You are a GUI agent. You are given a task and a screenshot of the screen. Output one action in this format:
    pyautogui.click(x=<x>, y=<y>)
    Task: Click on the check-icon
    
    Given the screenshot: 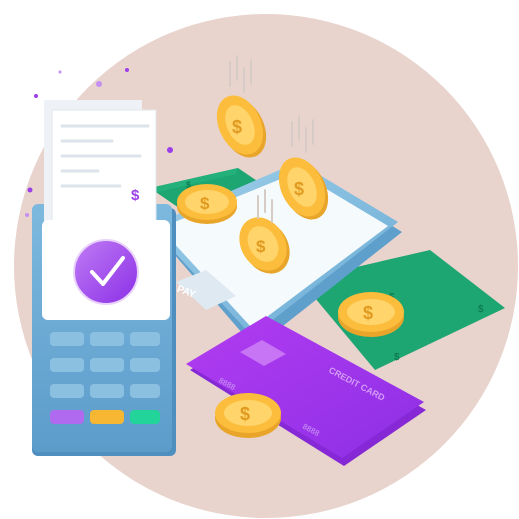 What is the action you would take?
    pyautogui.click(x=106, y=272)
    